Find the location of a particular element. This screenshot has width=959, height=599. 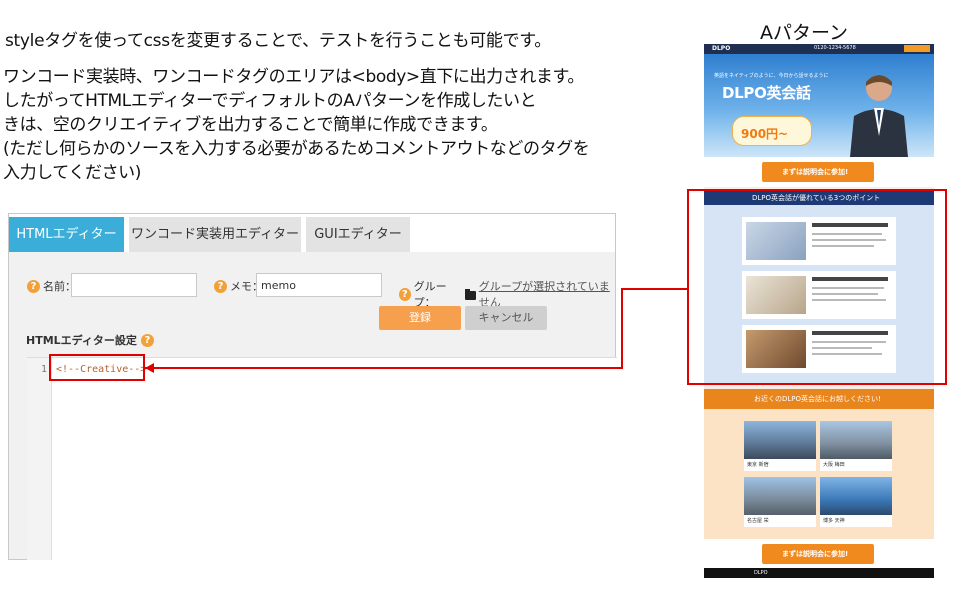

code-highlight-box is located at coordinates (97, 367).